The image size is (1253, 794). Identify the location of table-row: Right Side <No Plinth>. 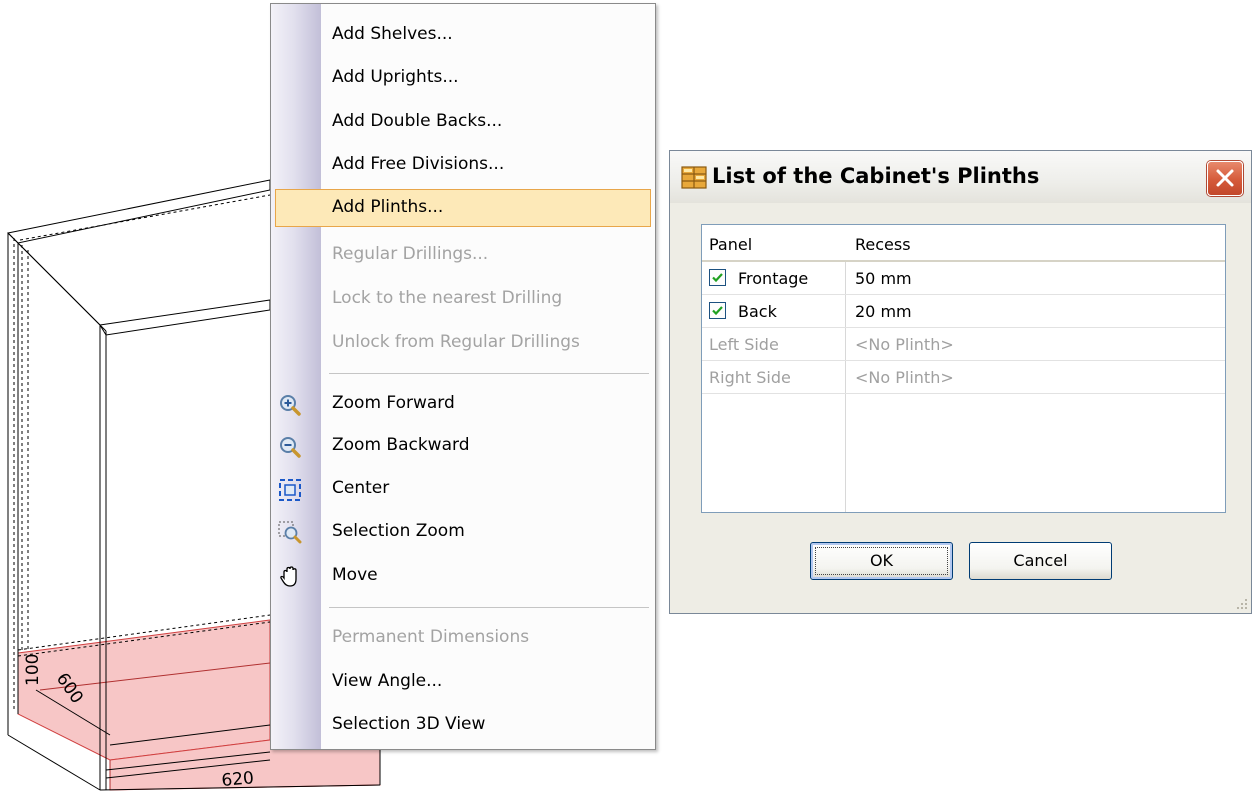
(963, 377).